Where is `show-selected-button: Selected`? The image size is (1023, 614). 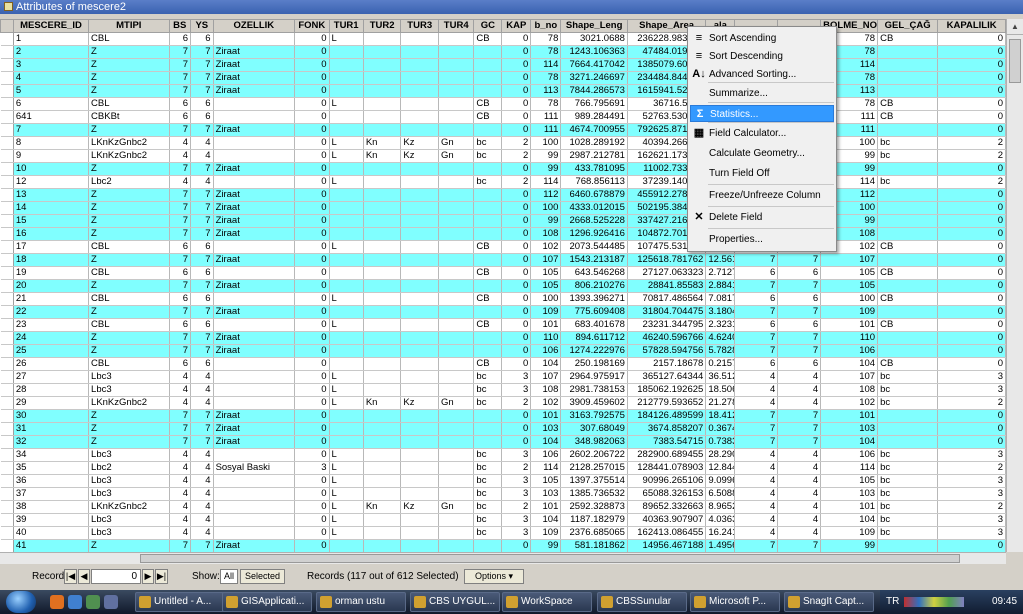 show-selected-button: Selected is located at coordinates (262, 576).